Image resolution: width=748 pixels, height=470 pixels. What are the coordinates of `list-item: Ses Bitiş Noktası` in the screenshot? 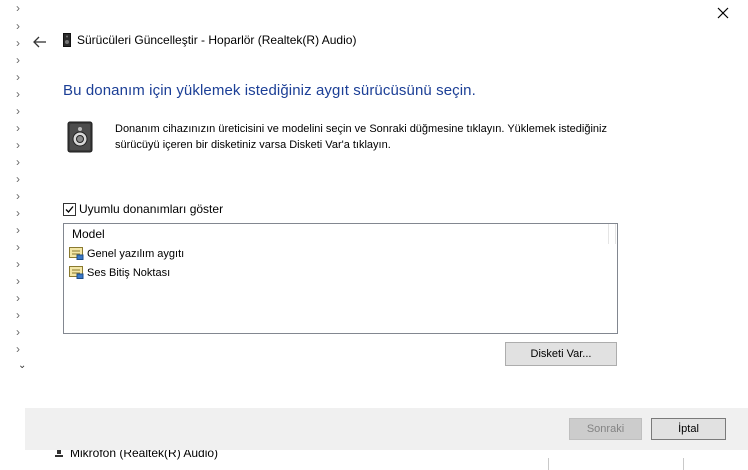 It's located at (340, 272).